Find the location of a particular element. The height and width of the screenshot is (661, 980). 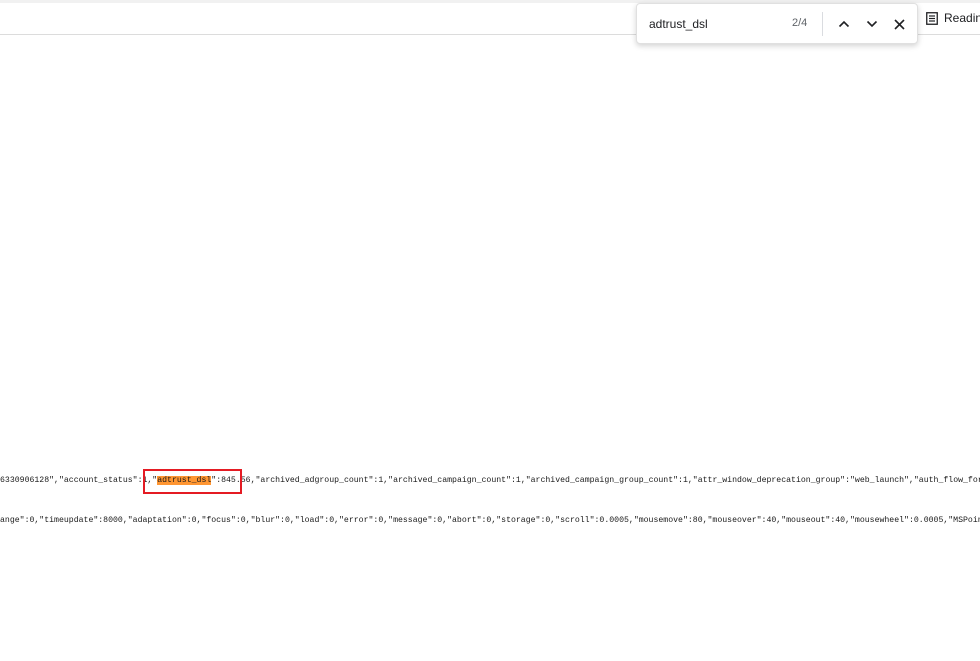

chevron-up-icon is located at coordinates (844, 24).